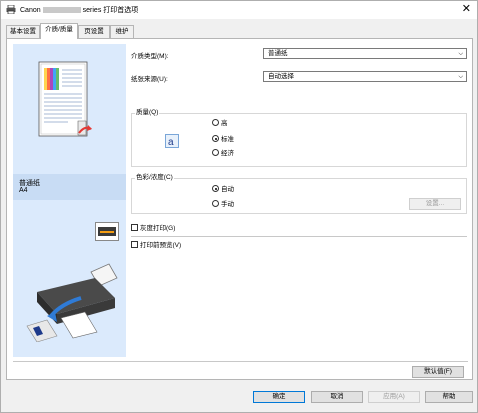  Describe the element at coordinates (154, 178) in the screenshot. I see `color-intensity-group-title: 色彩/浓度(C)` at that location.